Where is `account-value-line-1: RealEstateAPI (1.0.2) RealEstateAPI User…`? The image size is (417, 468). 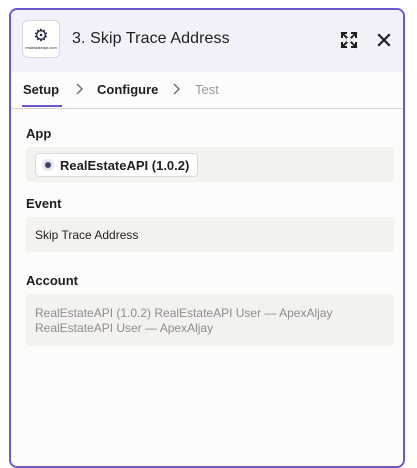 account-value-line-1: RealEstateAPI (1.0.2) RealEstateAPI User… is located at coordinates (184, 313).